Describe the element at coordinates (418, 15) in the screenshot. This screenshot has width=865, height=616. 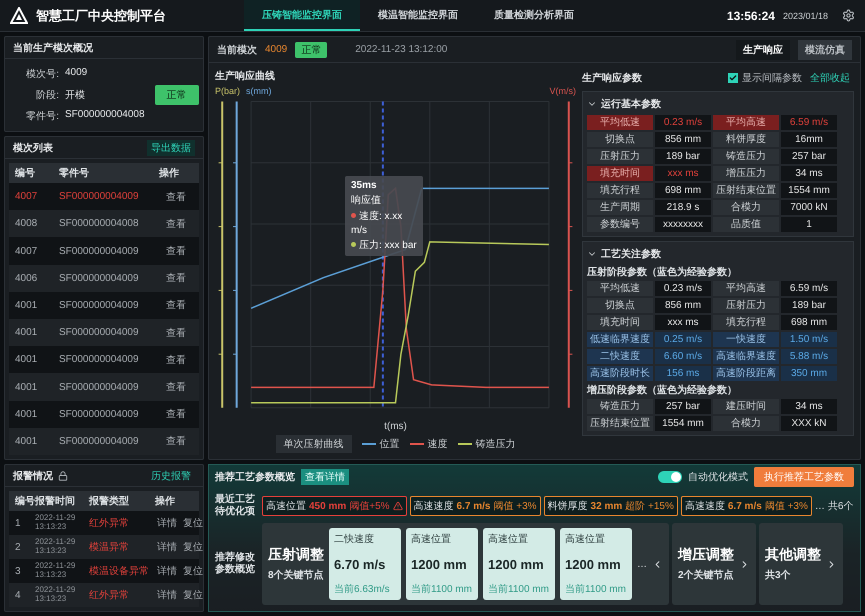
I see `nav-tab: 模温智能监控界面` at that location.